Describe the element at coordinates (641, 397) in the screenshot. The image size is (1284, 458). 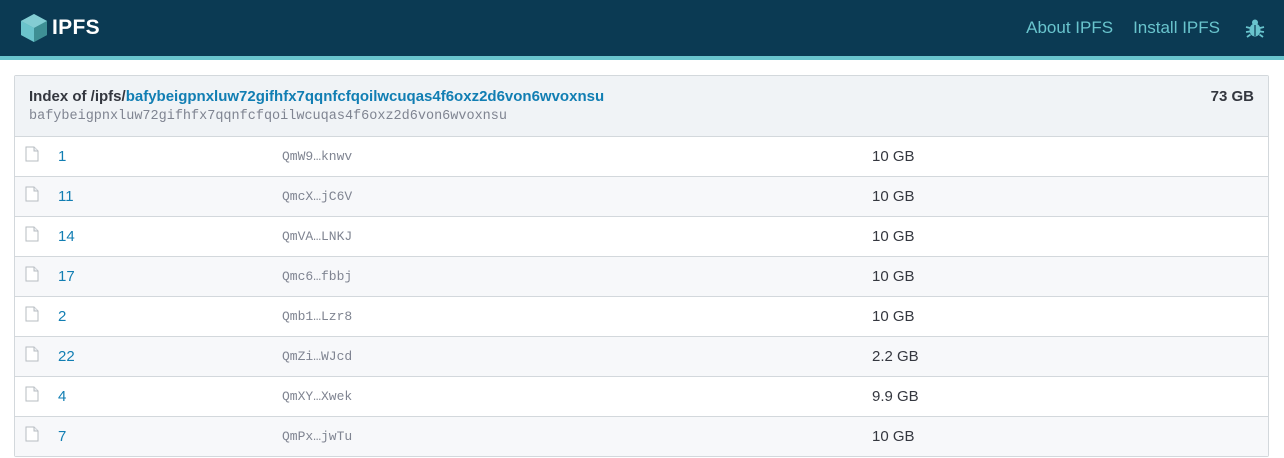
I see `table-row: 4 QmXY…Xwek 9.9 GB` at that location.